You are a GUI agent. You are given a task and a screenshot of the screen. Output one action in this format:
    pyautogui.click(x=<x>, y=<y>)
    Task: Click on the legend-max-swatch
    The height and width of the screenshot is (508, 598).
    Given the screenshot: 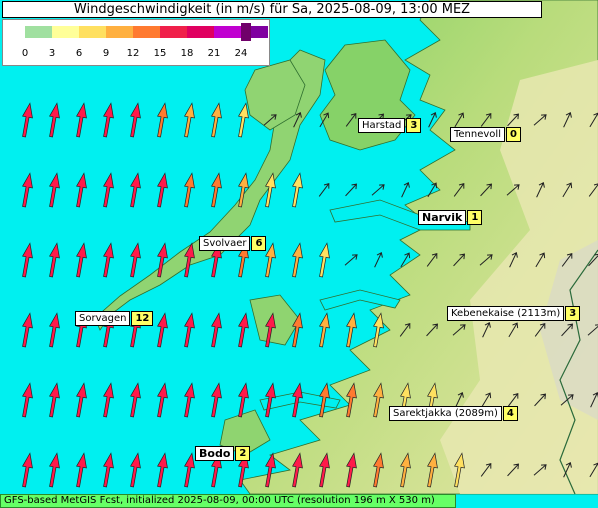 What is the action you would take?
    pyautogui.click(x=246, y=32)
    